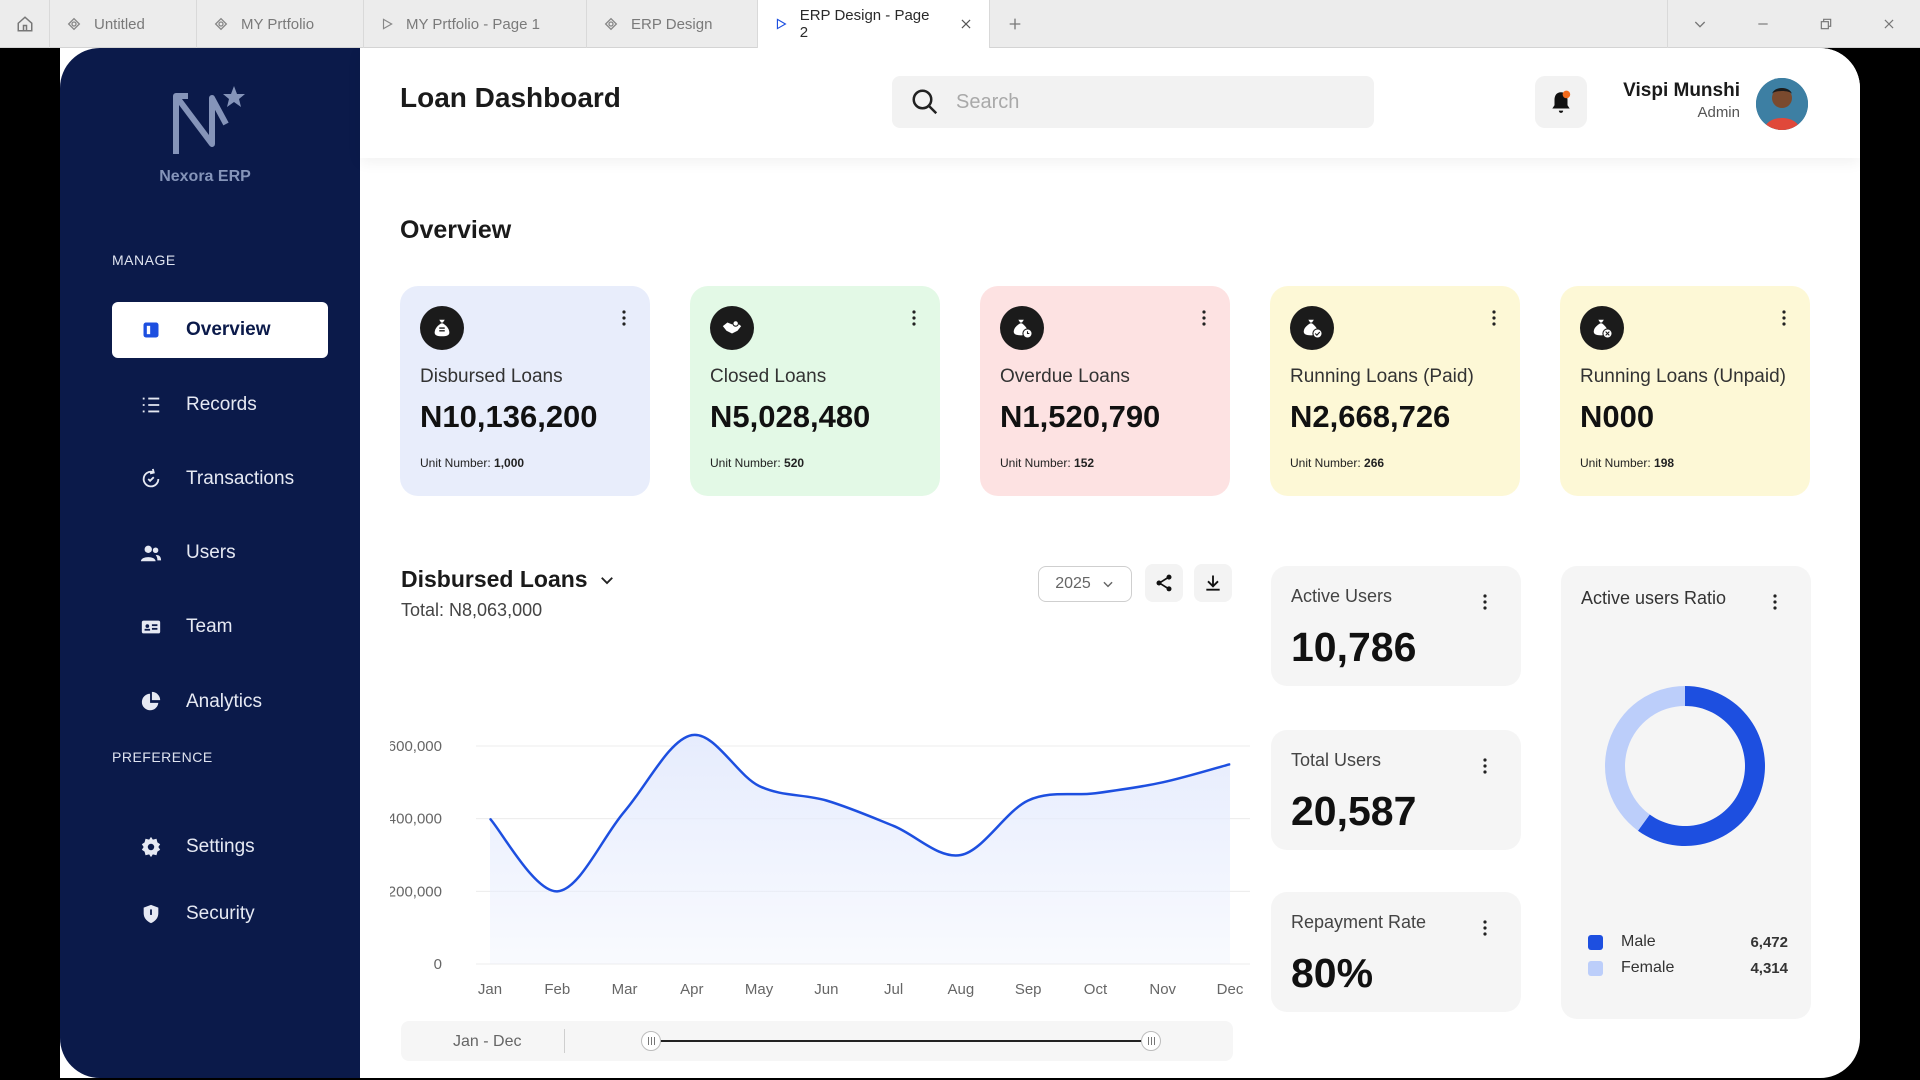 The image size is (1920, 1080). I want to click on section-label-preference: PREFERENCE, so click(162, 757).